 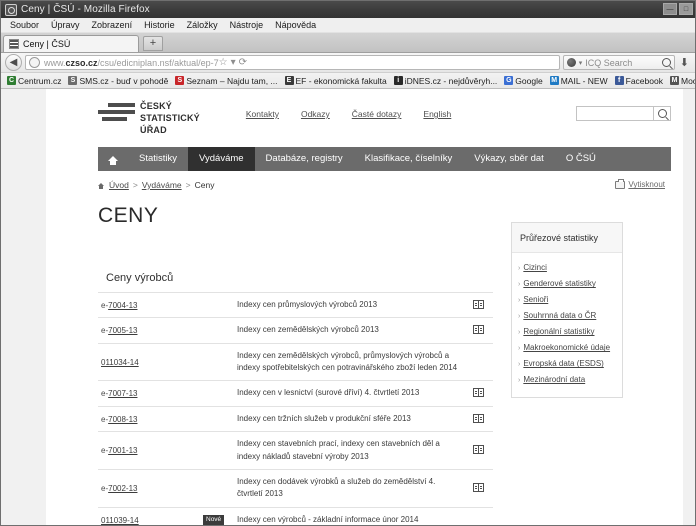 I want to click on bookmark-facebook: f Facebook, so click(x=639, y=81).